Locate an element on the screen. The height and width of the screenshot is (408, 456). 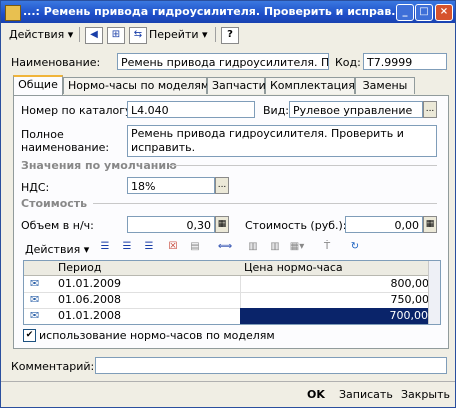
goto-menu-button: Перейти ▾ is located at coordinates (178, 34).